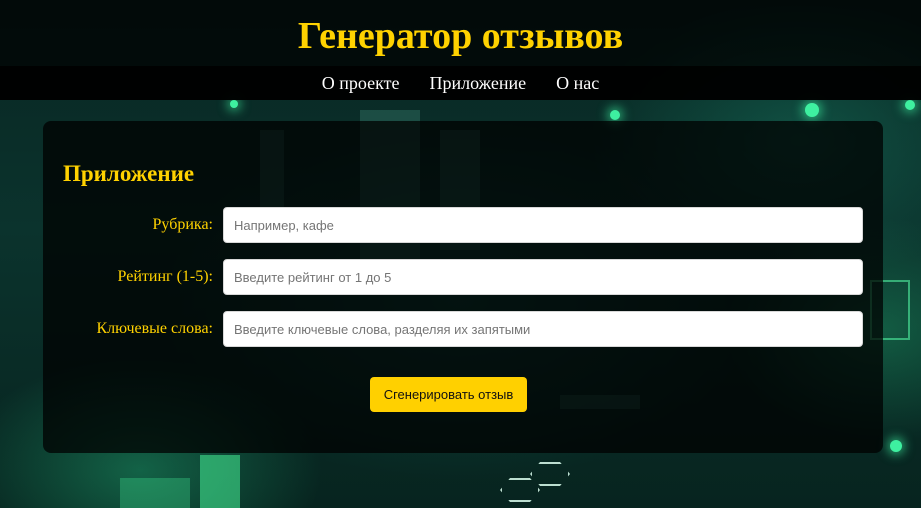 This screenshot has width=921, height=508. What do you see at coordinates (448, 394) in the screenshot?
I see `generate-review-button: Сгенерировать отзыв` at bounding box center [448, 394].